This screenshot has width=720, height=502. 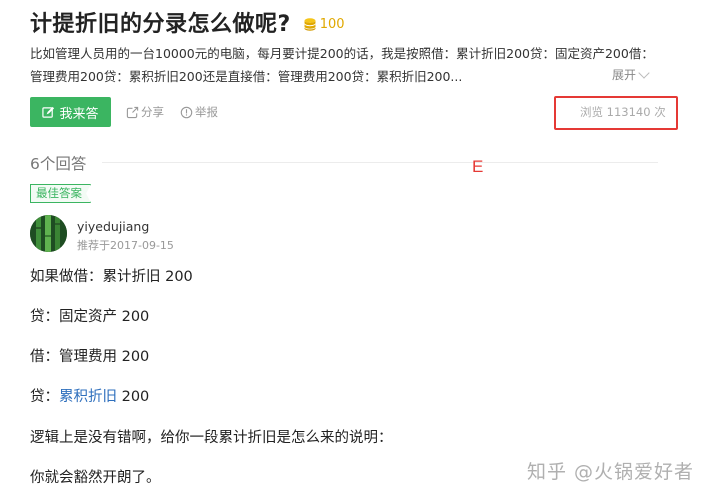 I want to click on coin-stack-icon, so click(x=310, y=24).